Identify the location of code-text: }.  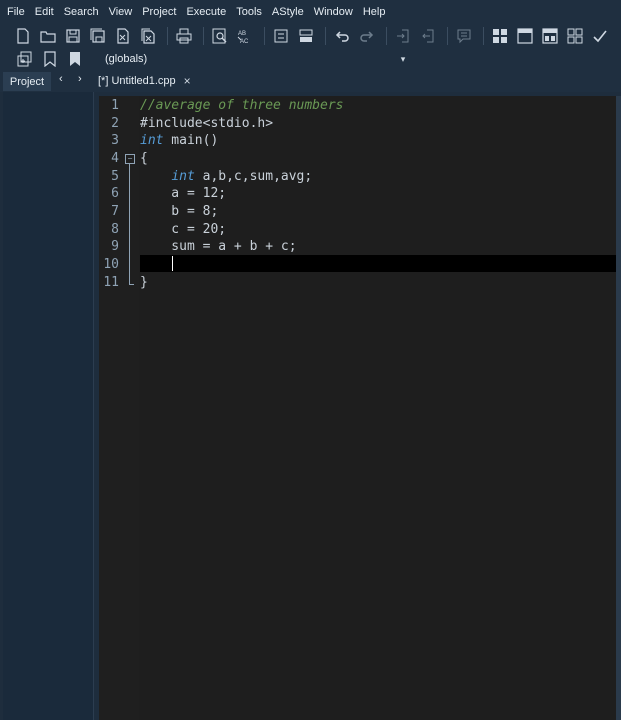
(144, 282).